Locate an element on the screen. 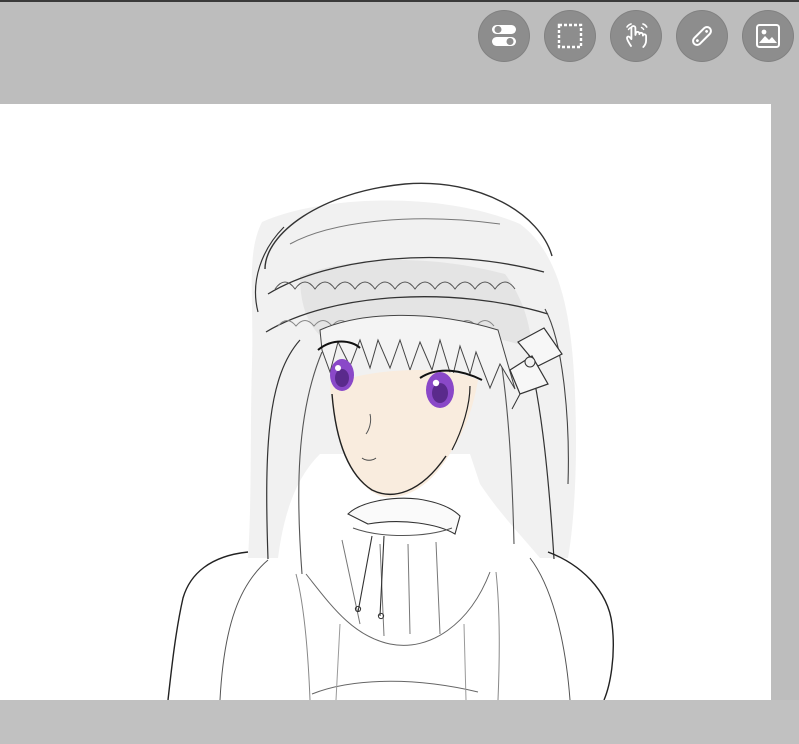 This screenshot has height=744, width=799. gesture-button is located at coordinates (636, 36).